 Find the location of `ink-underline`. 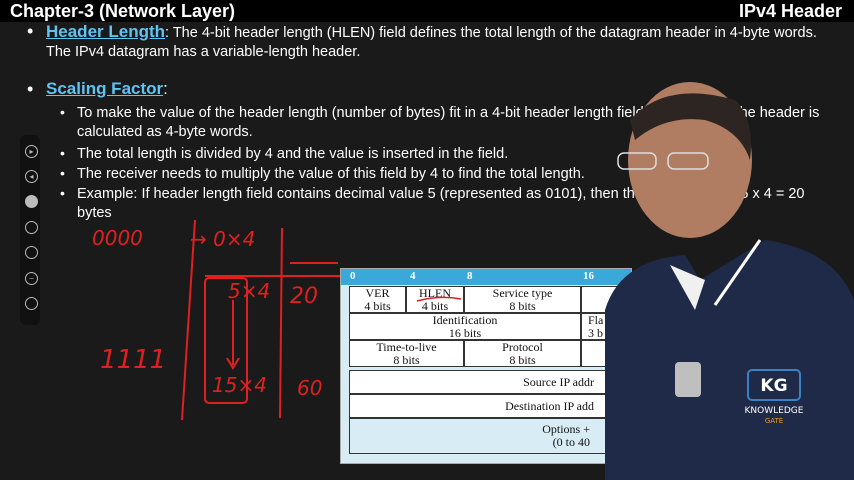

ink-underline is located at coordinates (439, 299).